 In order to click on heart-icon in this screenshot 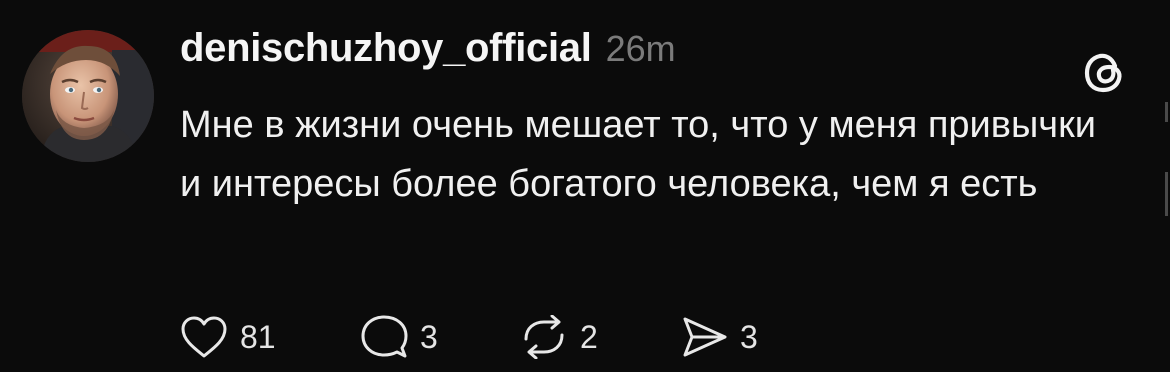, I will do `click(204, 337)`.